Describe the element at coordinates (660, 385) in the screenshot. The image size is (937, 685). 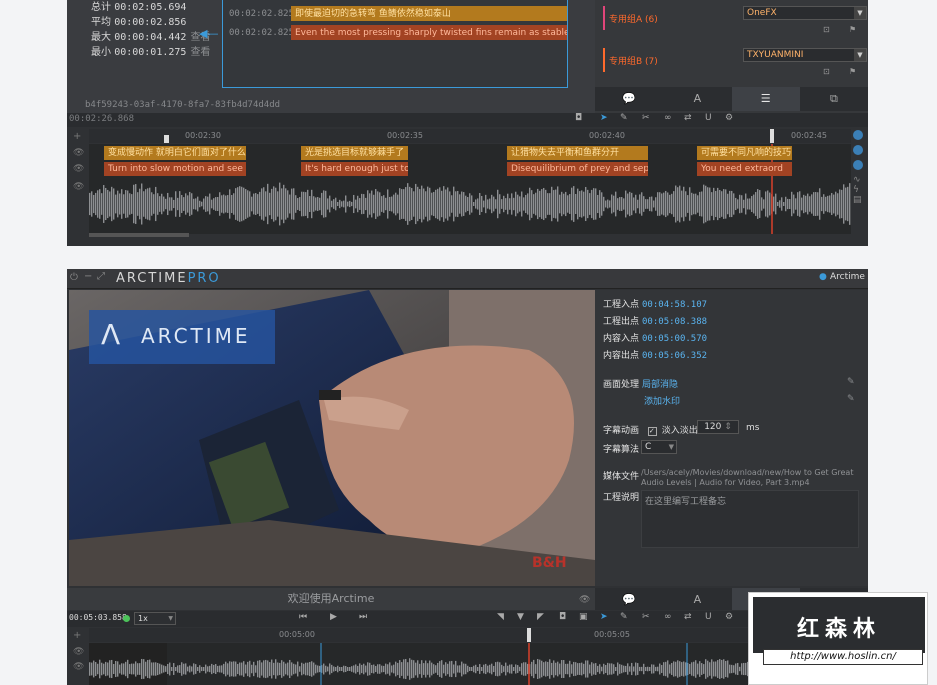
I see `local-blur-link: 局部消隐` at that location.